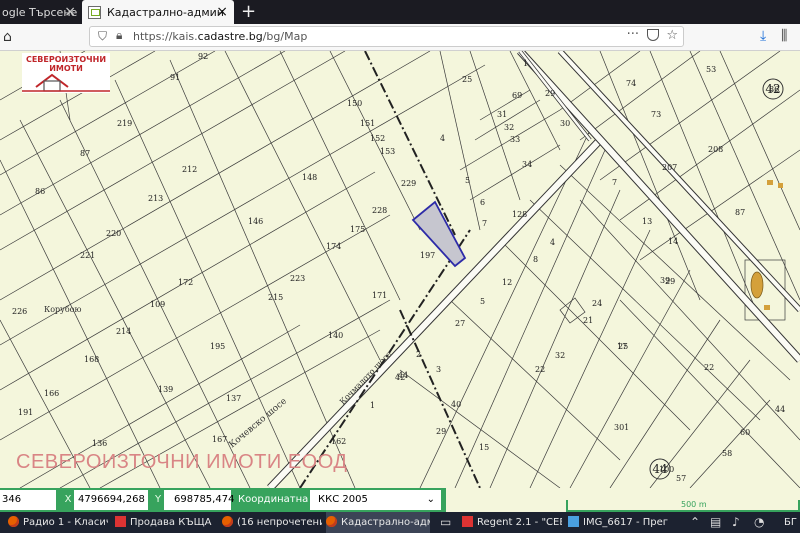 This screenshot has height=533, width=800. What do you see at coordinates (343, 499) in the screenshot?
I see `coordinate-system-value: ККС 2005` at bounding box center [343, 499].